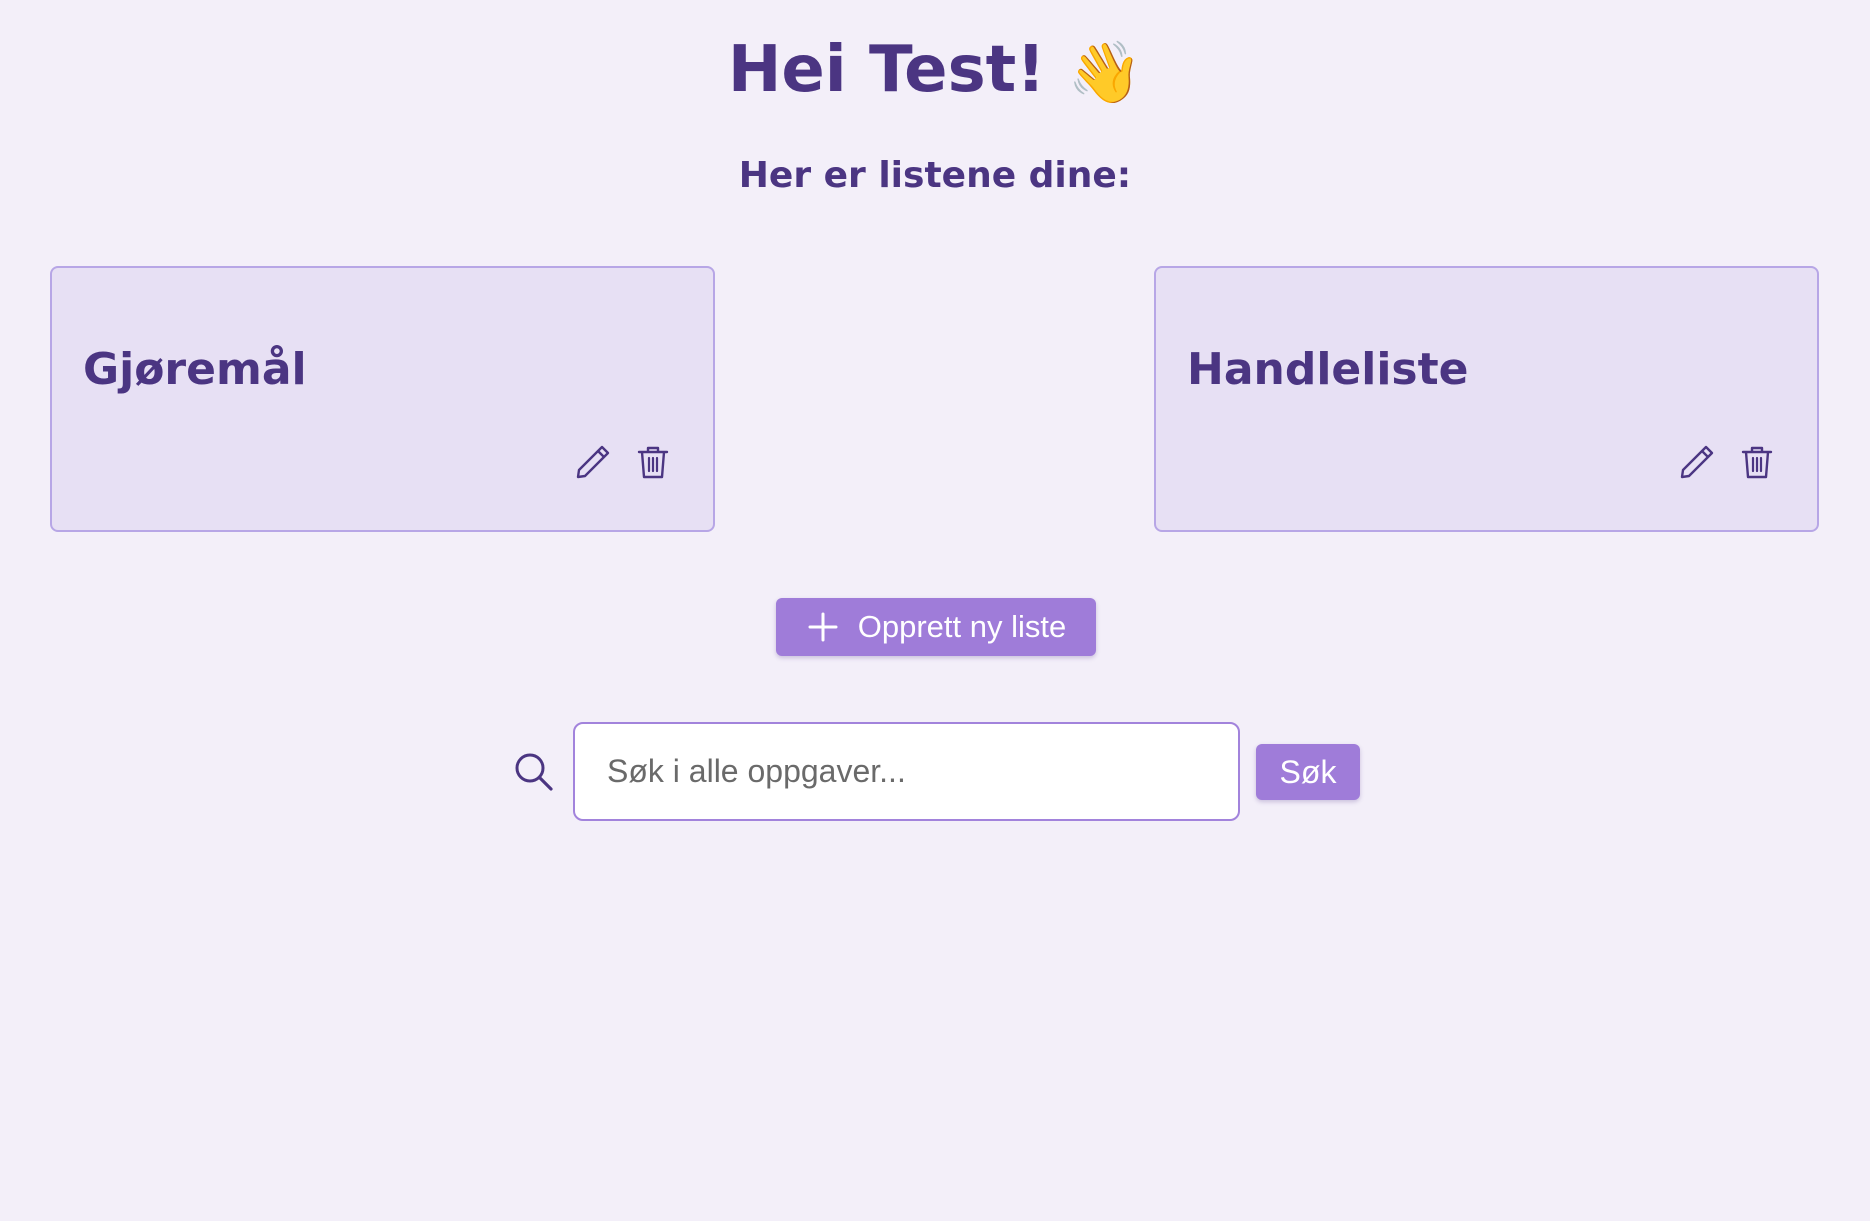 The height and width of the screenshot is (1221, 1870). What do you see at coordinates (962, 626) in the screenshot?
I see `create-list-label: Opprett ny liste` at bounding box center [962, 626].